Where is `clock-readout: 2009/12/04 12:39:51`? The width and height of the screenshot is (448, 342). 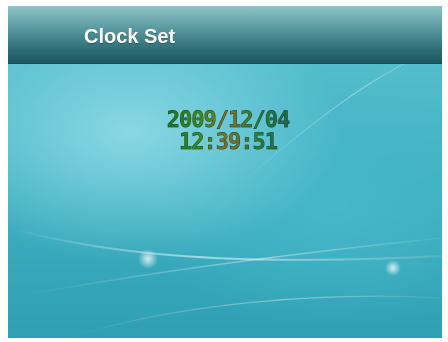
clock-readout: 2009/12/04 12:39:51 is located at coordinates (228, 131).